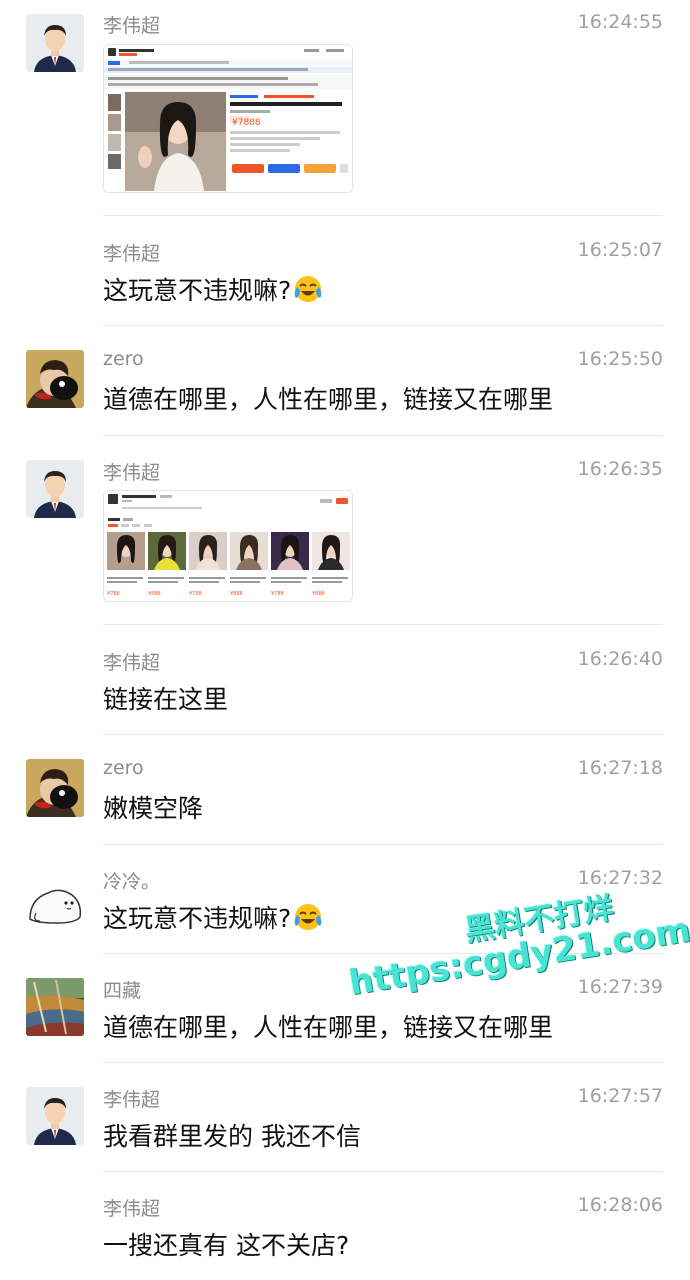  What do you see at coordinates (620, 1205) in the screenshot?
I see `message-time: 16:28:06` at bounding box center [620, 1205].